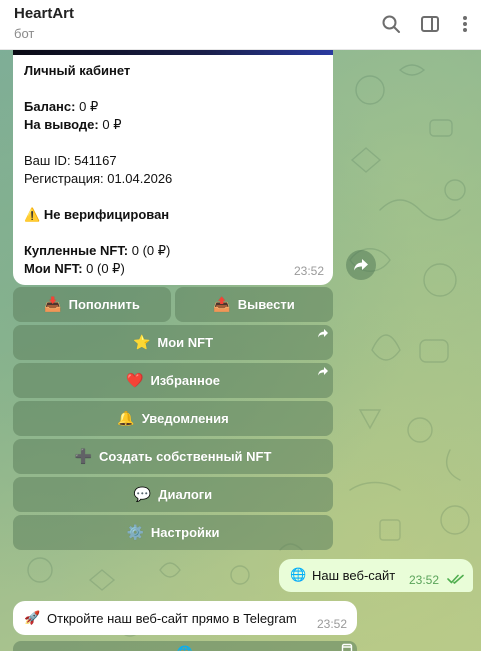  I want to click on forward-button, so click(361, 265).